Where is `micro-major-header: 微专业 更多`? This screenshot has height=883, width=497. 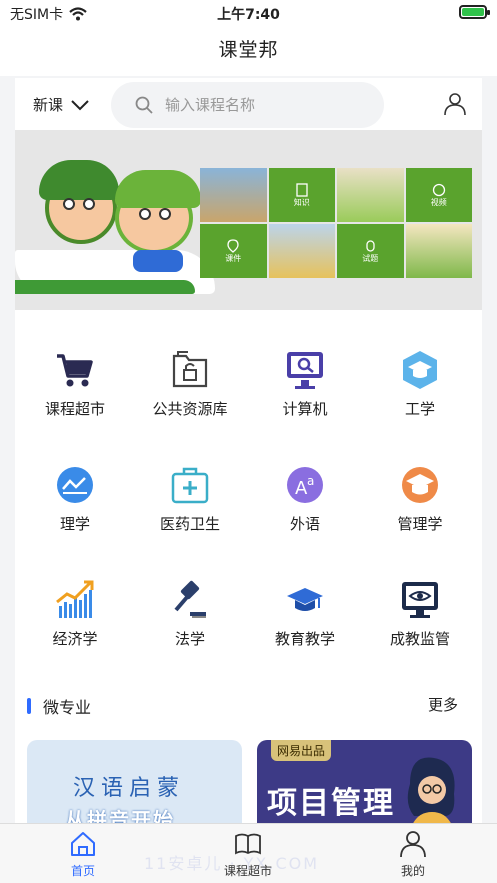 micro-major-header: 微专业 更多 is located at coordinates (248, 705).